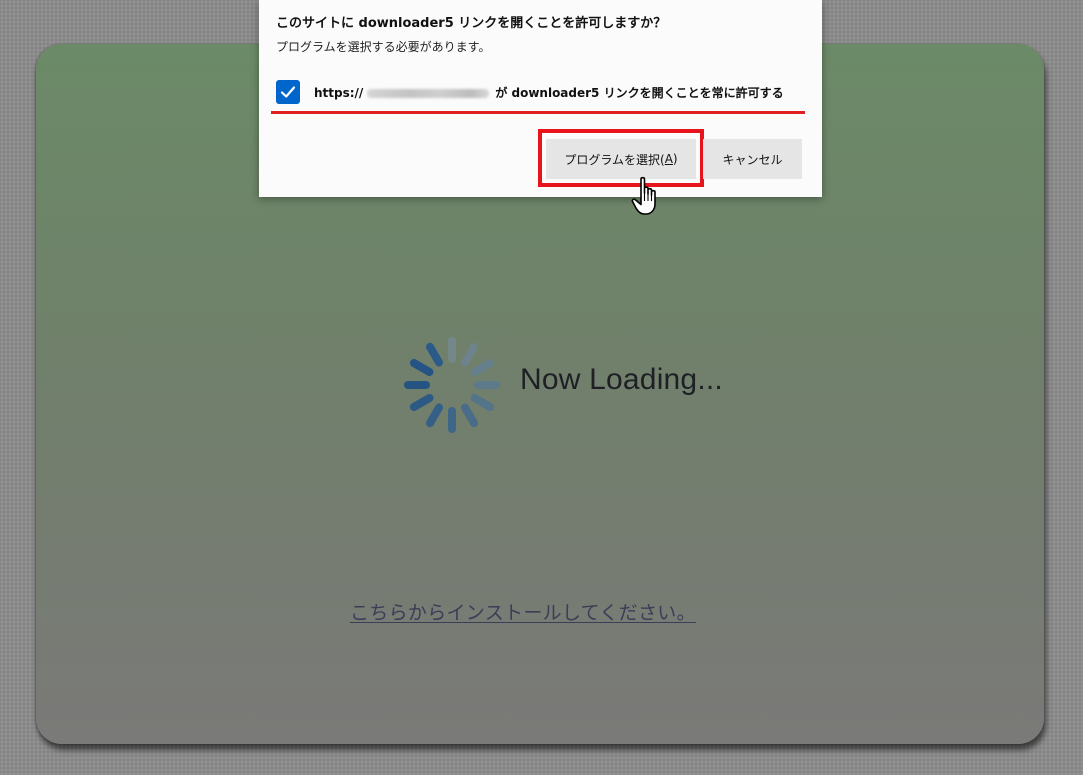  What do you see at coordinates (523, 611) in the screenshot?
I see `install-link: こちらからインストールしてください。` at bounding box center [523, 611].